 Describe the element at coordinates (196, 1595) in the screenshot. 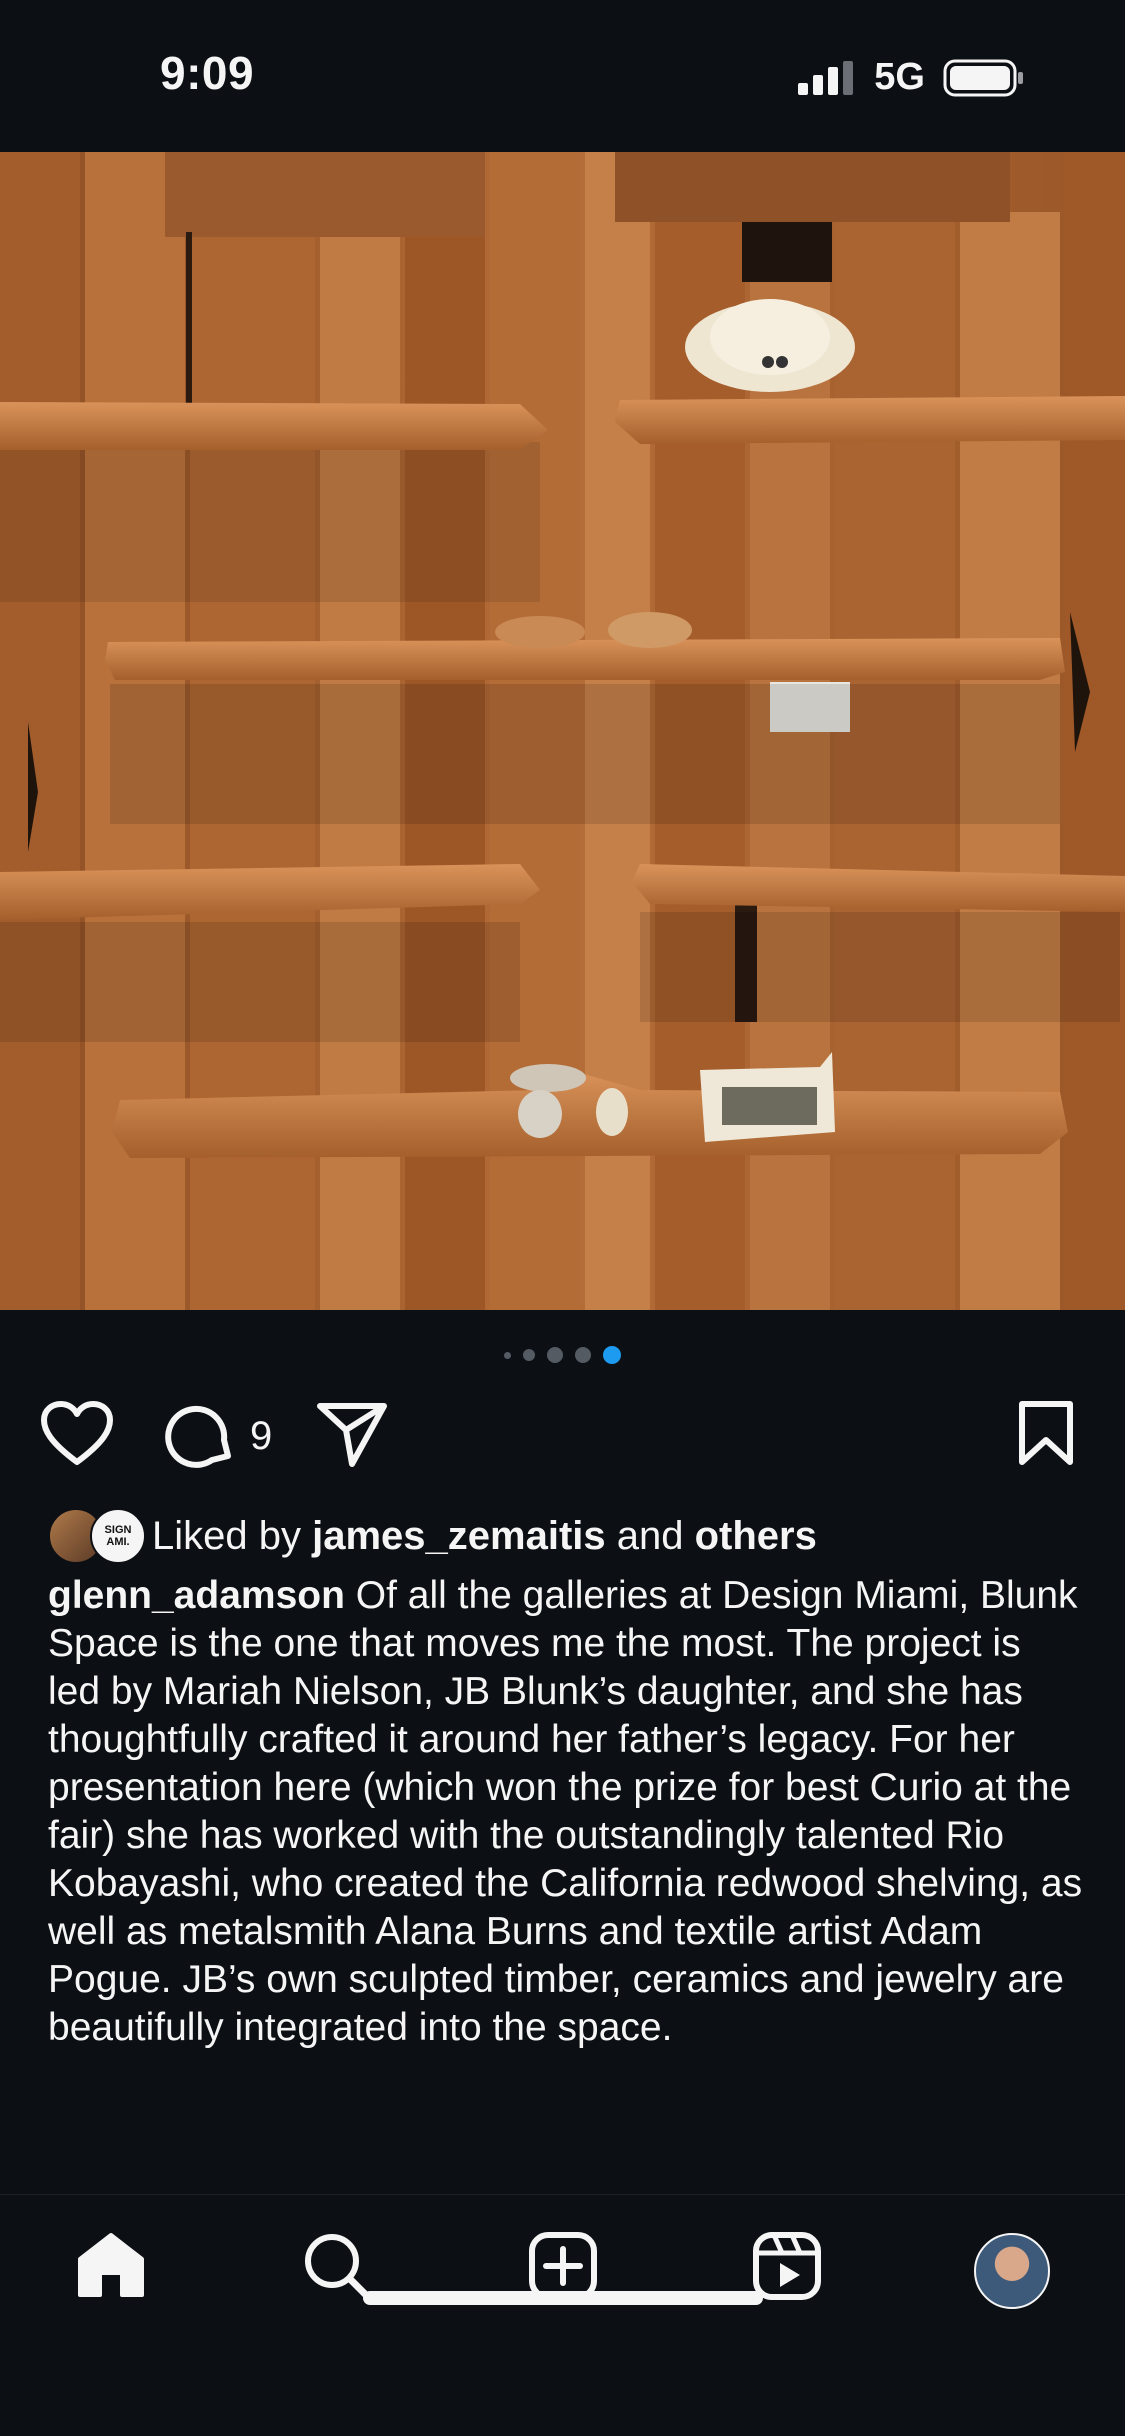

I see `caption-username: glenn_adamson` at that location.